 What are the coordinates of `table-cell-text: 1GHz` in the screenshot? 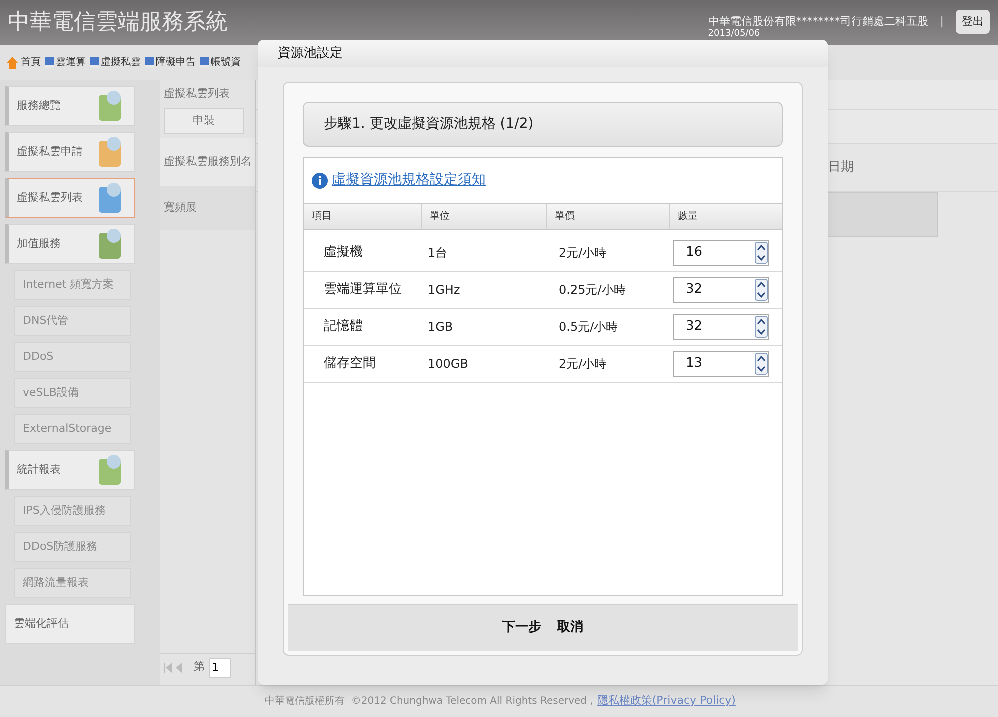 It's located at (444, 290).